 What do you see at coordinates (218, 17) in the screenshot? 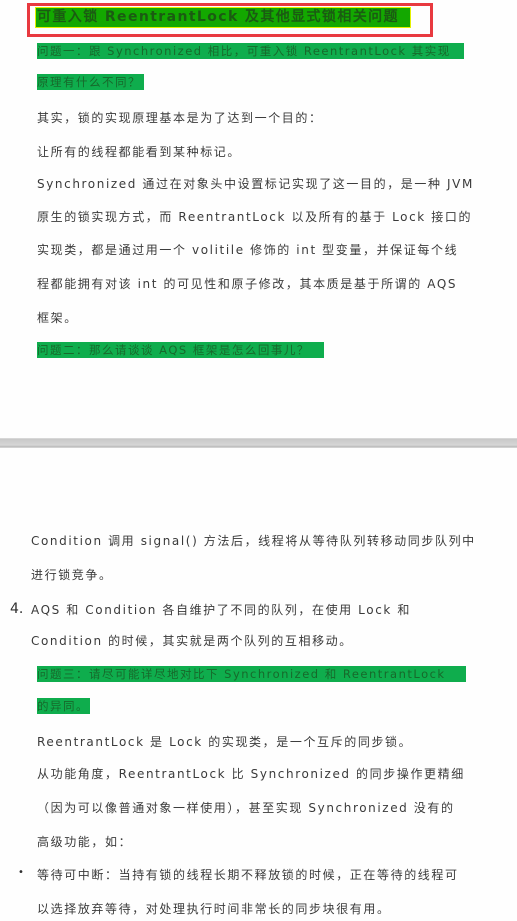
I see `document-title: 可重入锁 ReentrantLock 及其他显式锁相关问题` at bounding box center [218, 17].